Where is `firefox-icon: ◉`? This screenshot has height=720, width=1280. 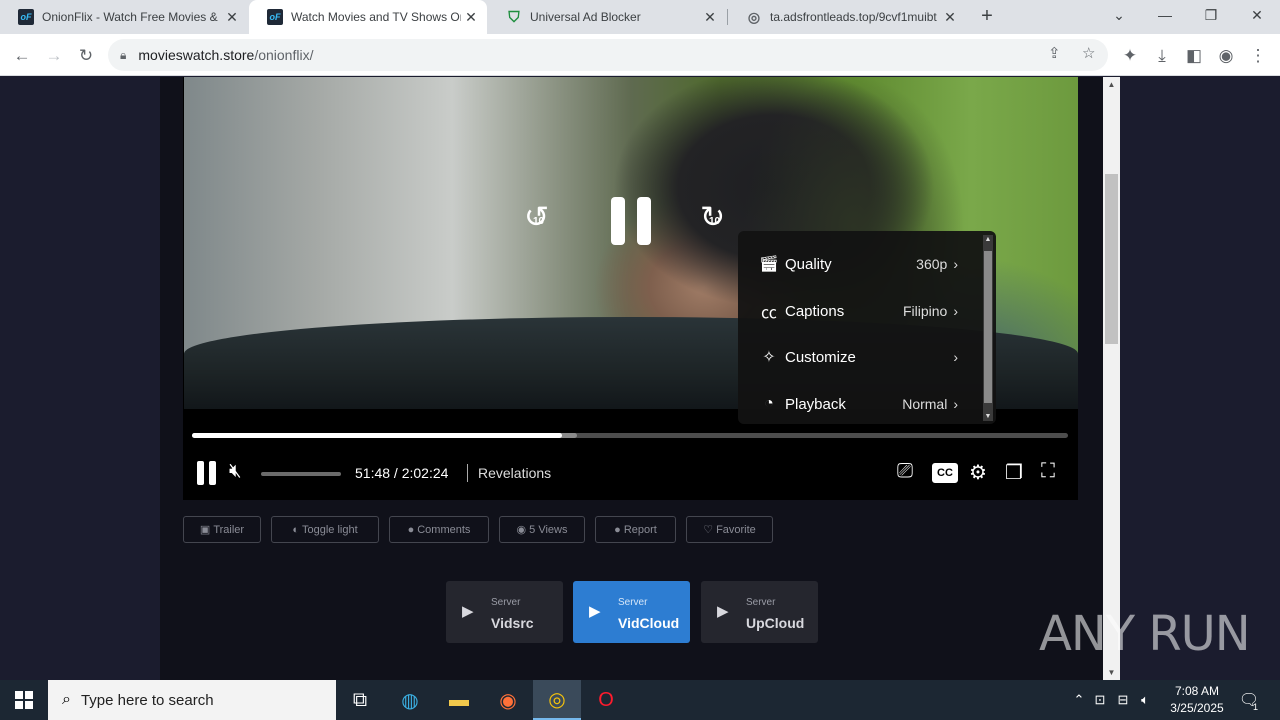
firefox-icon: ◉ is located at coordinates (508, 700).